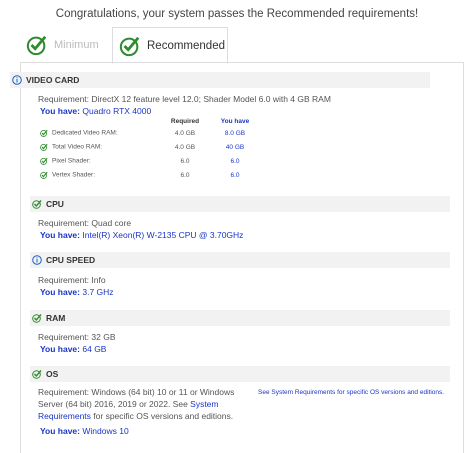  What do you see at coordinates (235, 147) in the screenshot?
I see `row-have: 40 GB` at bounding box center [235, 147].